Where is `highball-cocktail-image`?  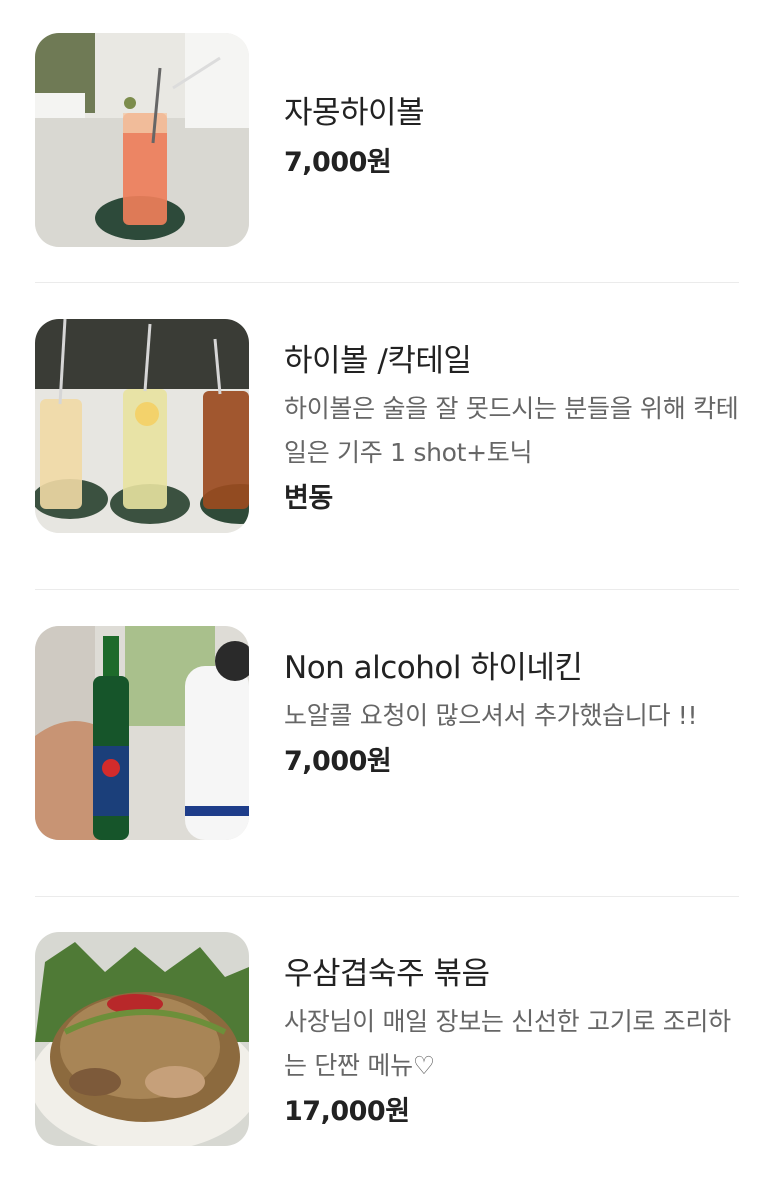
highball-cocktail-image is located at coordinates (142, 426).